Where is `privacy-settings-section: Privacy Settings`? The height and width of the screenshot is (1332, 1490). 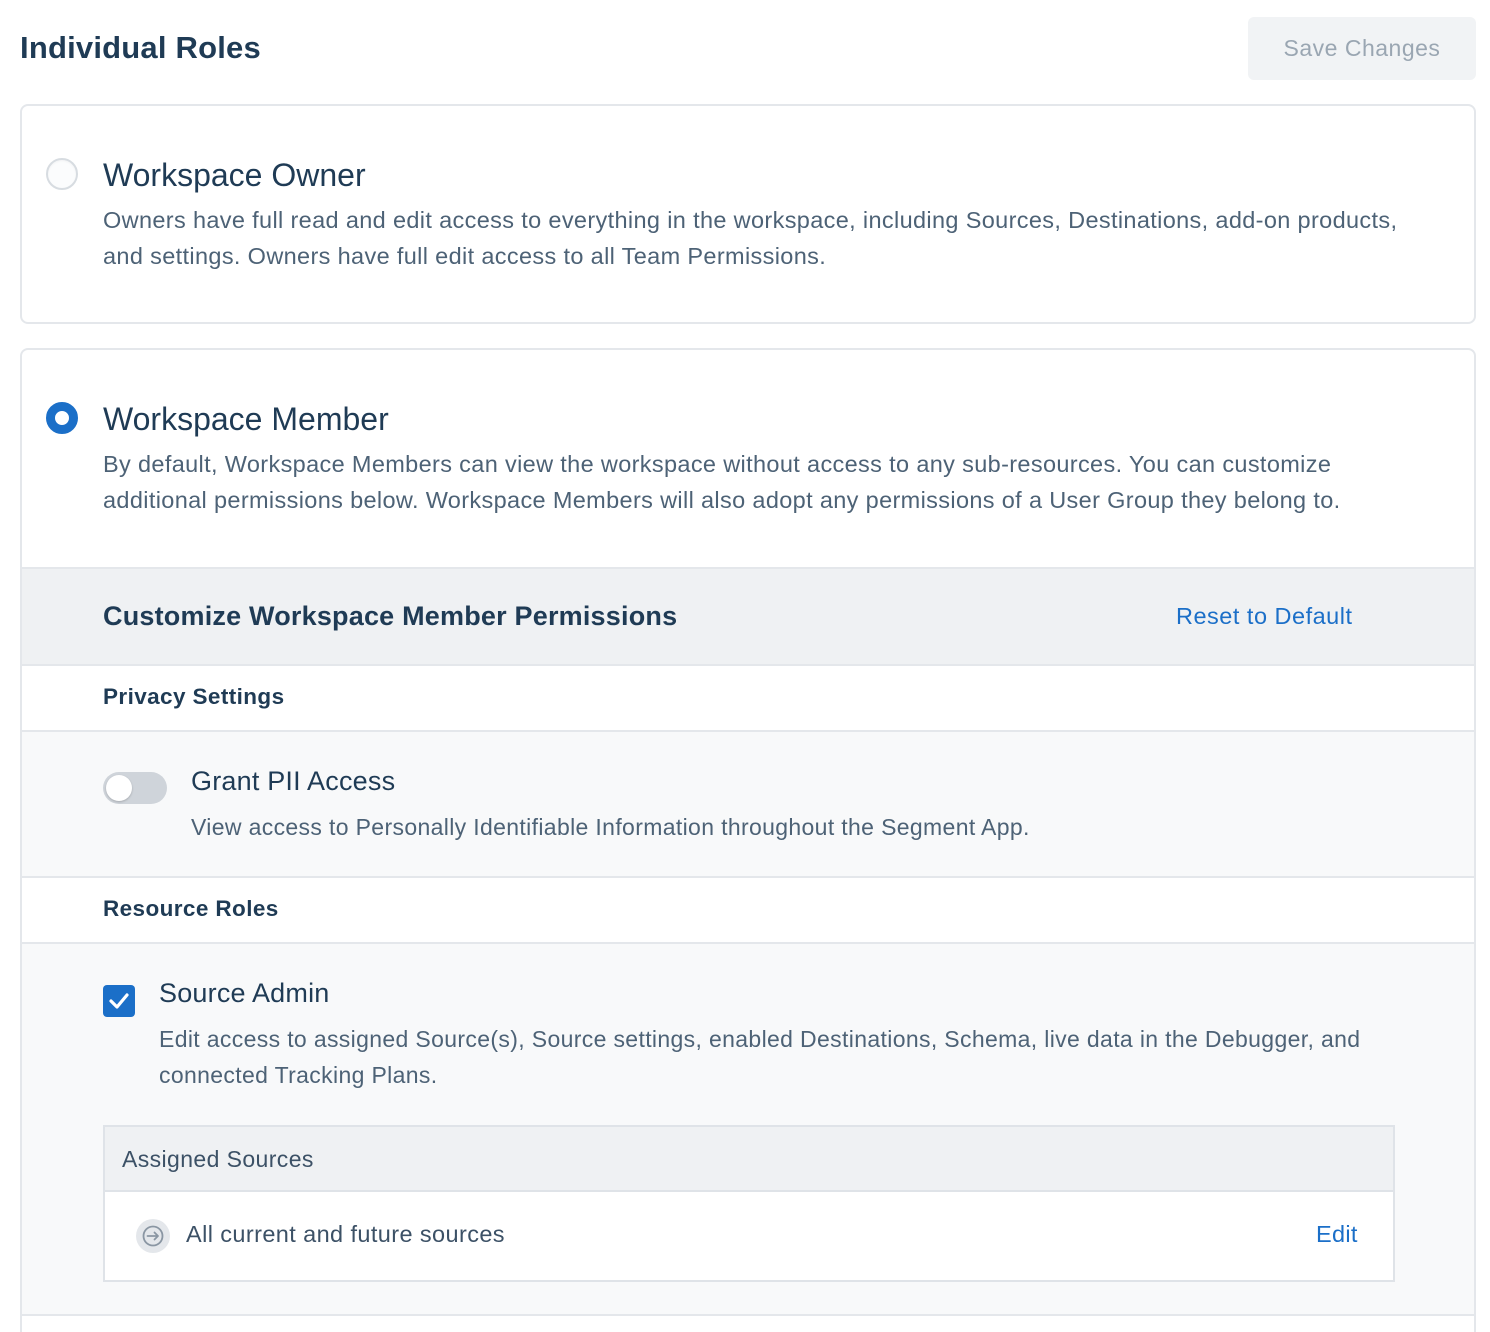 privacy-settings-section: Privacy Settings is located at coordinates (748, 699).